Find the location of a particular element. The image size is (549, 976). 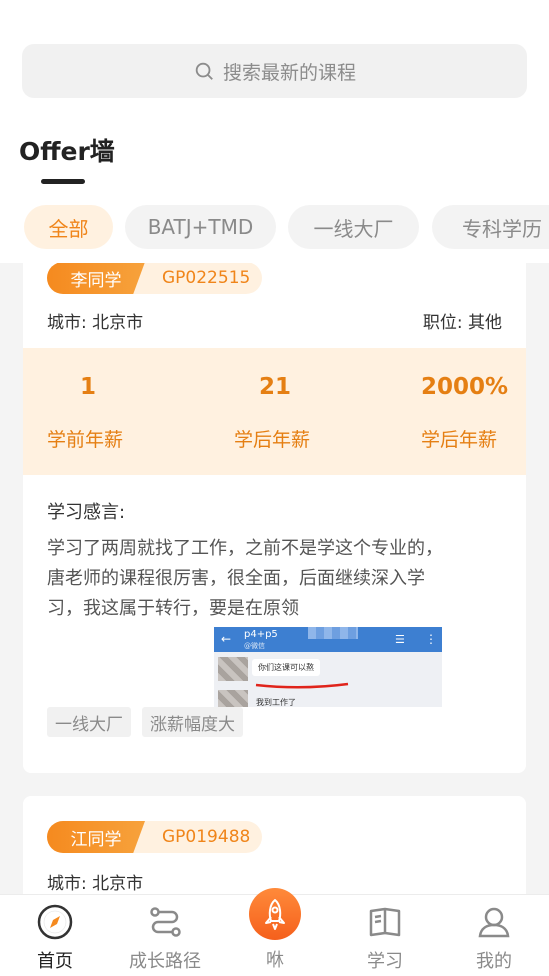

menu-icon: ☰ is located at coordinates (400, 639).